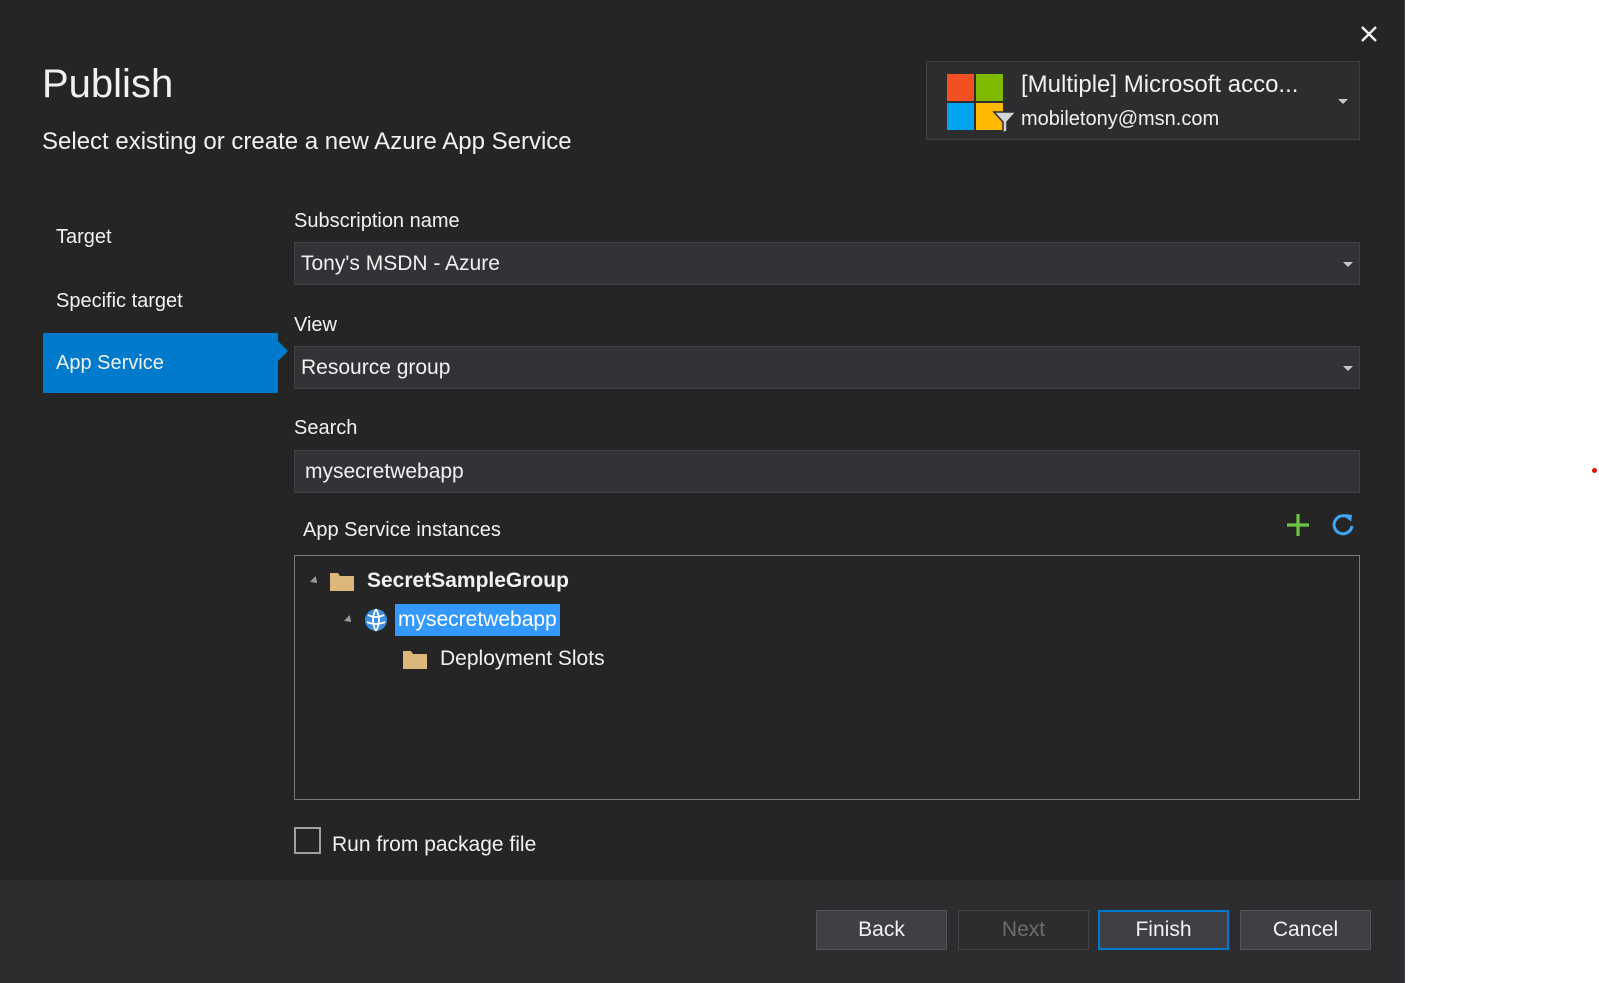 The height and width of the screenshot is (983, 1599). Describe the element at coordinates (827, 263) in the screenshot. I see `subscription-dropdown: Tony's MSDN - Azure` at that location.